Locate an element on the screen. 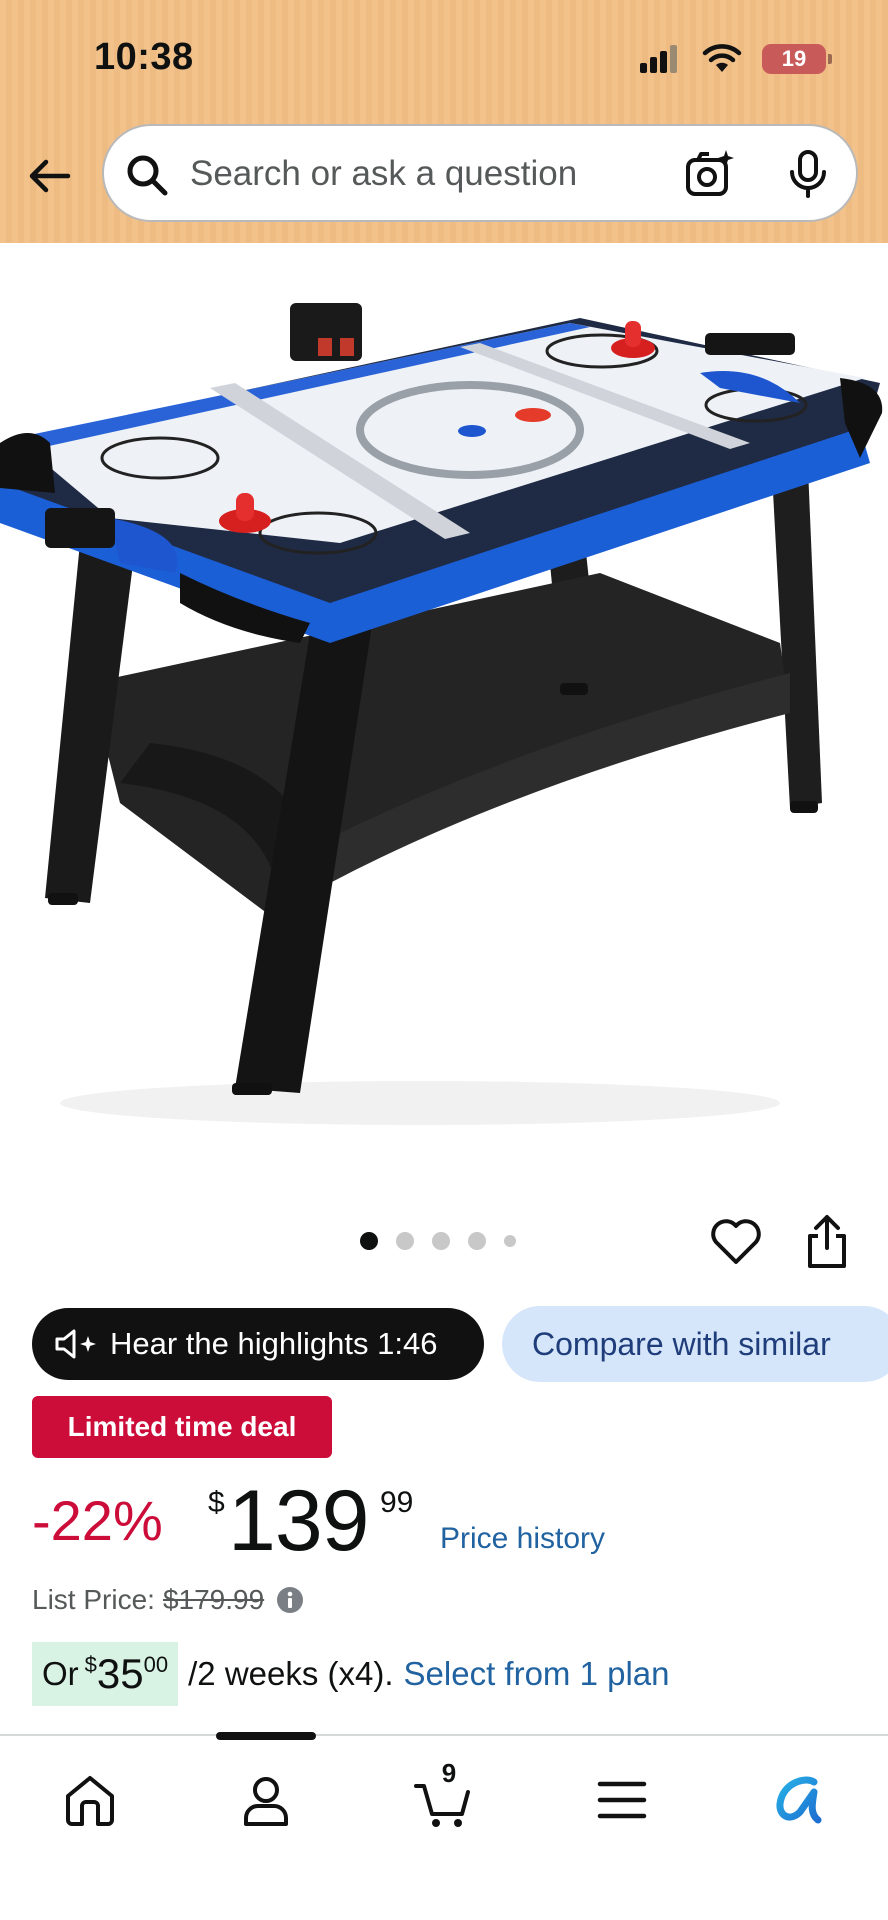 Image resolution: width=888 pixels, height=1920 pixels. camera-sparkle-icon is located at coordinates (710, 174).